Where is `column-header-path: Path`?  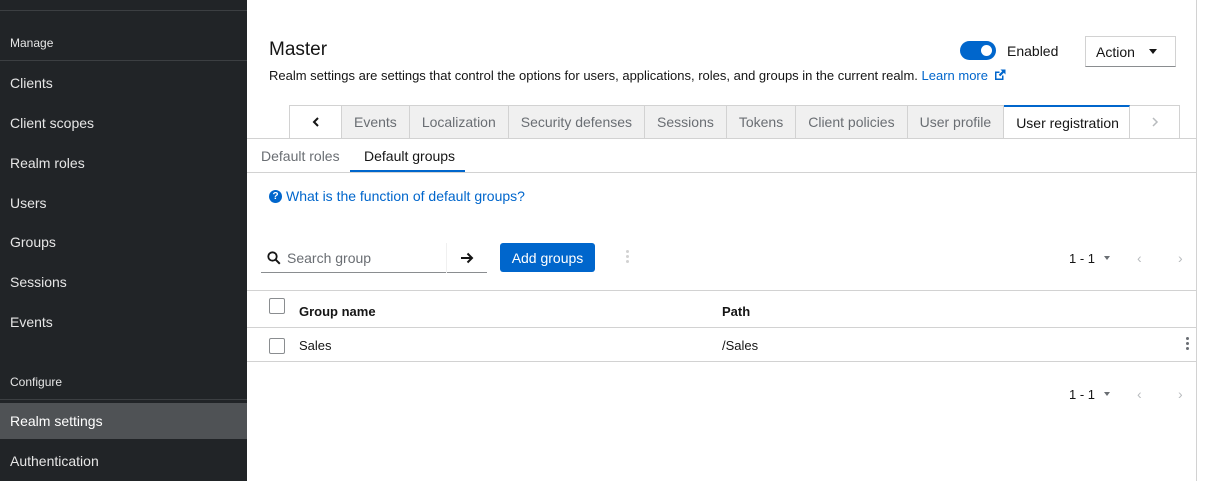 column-header-path: Path is located at coordinates (736, 311).